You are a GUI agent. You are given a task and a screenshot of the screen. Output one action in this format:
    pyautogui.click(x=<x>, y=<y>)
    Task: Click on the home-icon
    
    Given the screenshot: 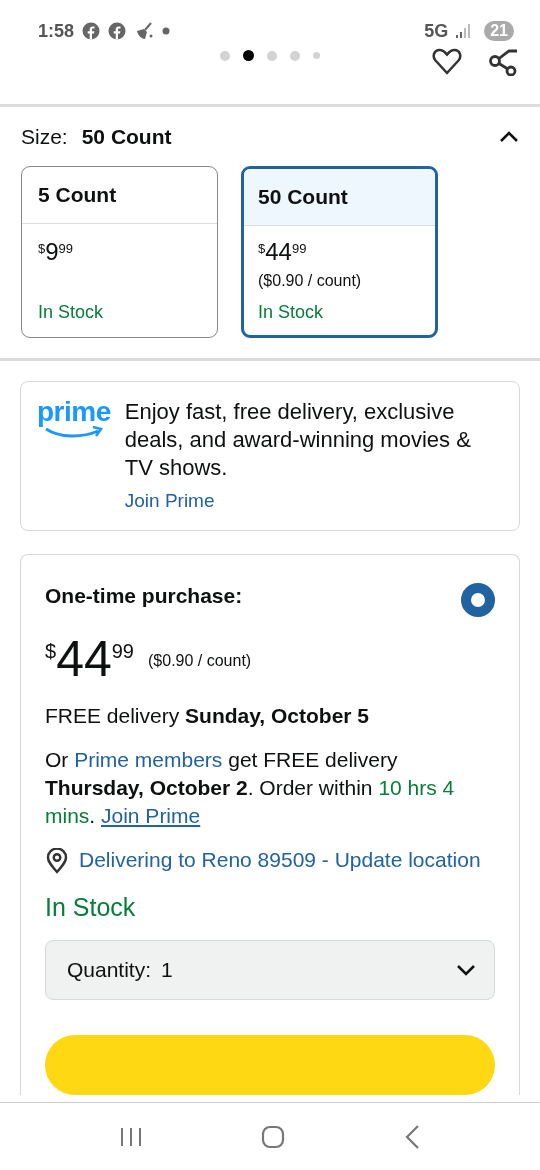 What is the action you would take?
    pyautogui.click(x=273, y=1136)
    